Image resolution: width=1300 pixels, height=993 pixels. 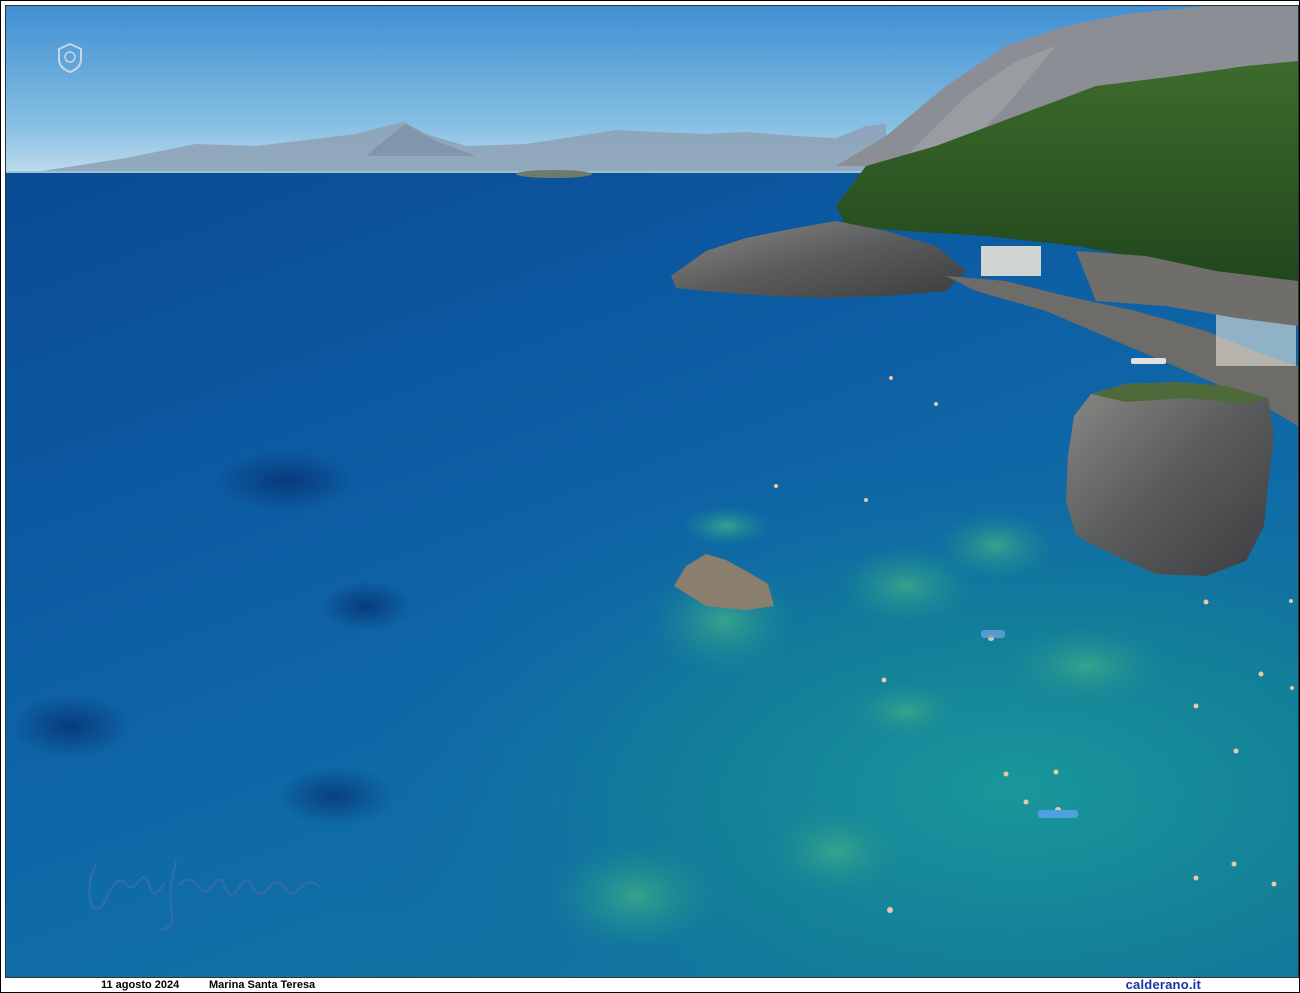 What do you see at coordinates (262, 985) in the screenshot?
I see `caption-place: Marina Santa Teresa` at bounding box center [262, 985].